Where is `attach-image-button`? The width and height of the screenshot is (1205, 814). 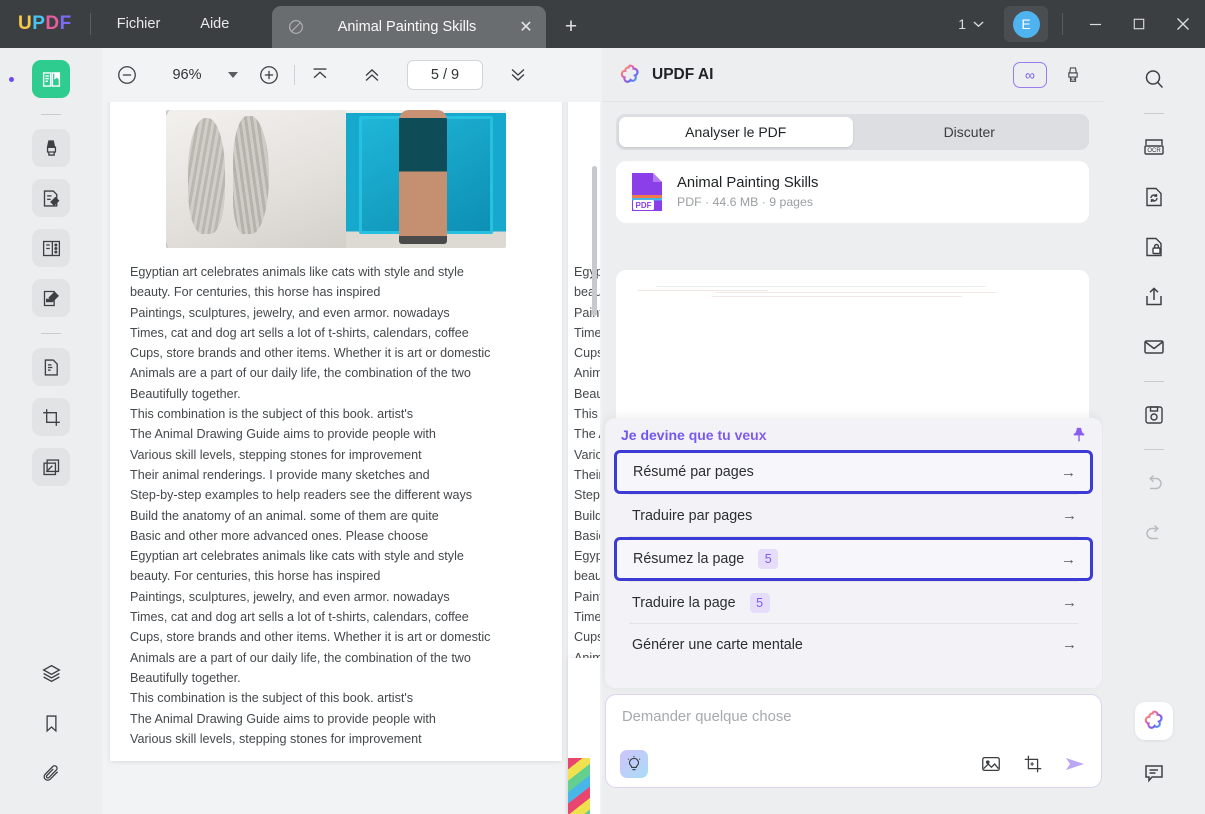
attach-image-button is located at coordinates (991, 764).